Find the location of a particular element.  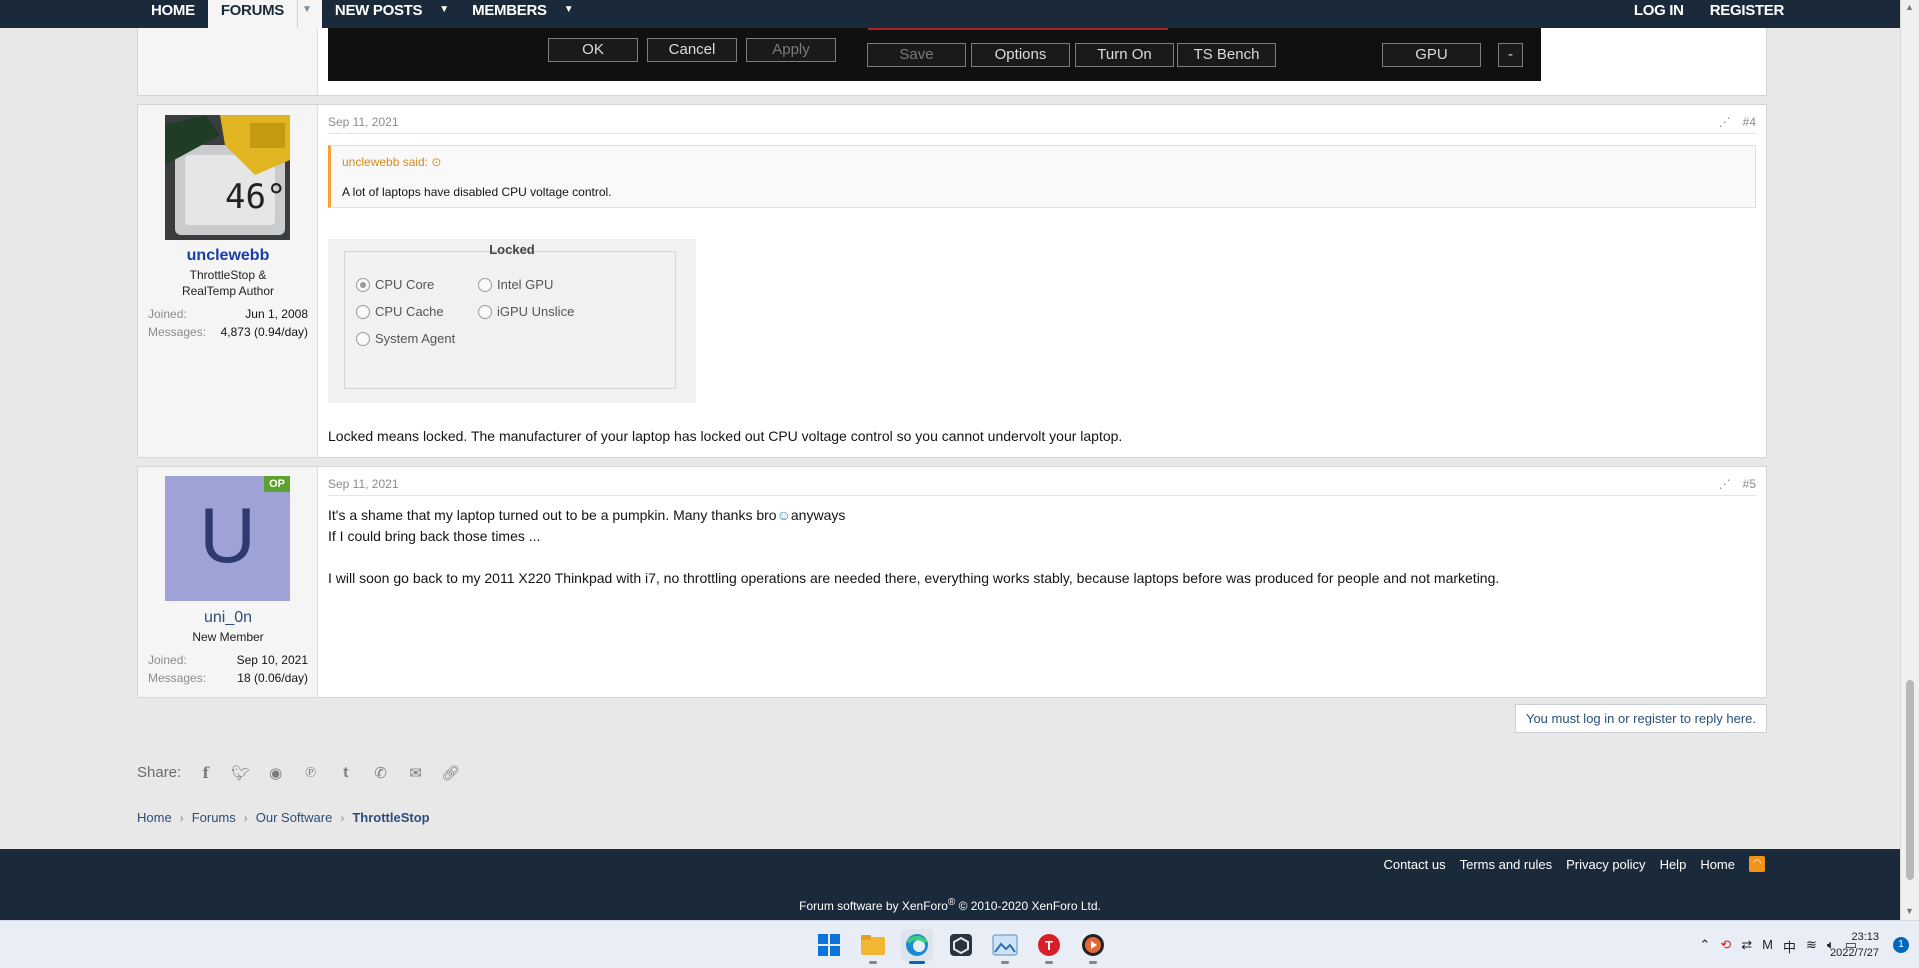

nav-register: REGISTER is located at coordinates (1747, 14).